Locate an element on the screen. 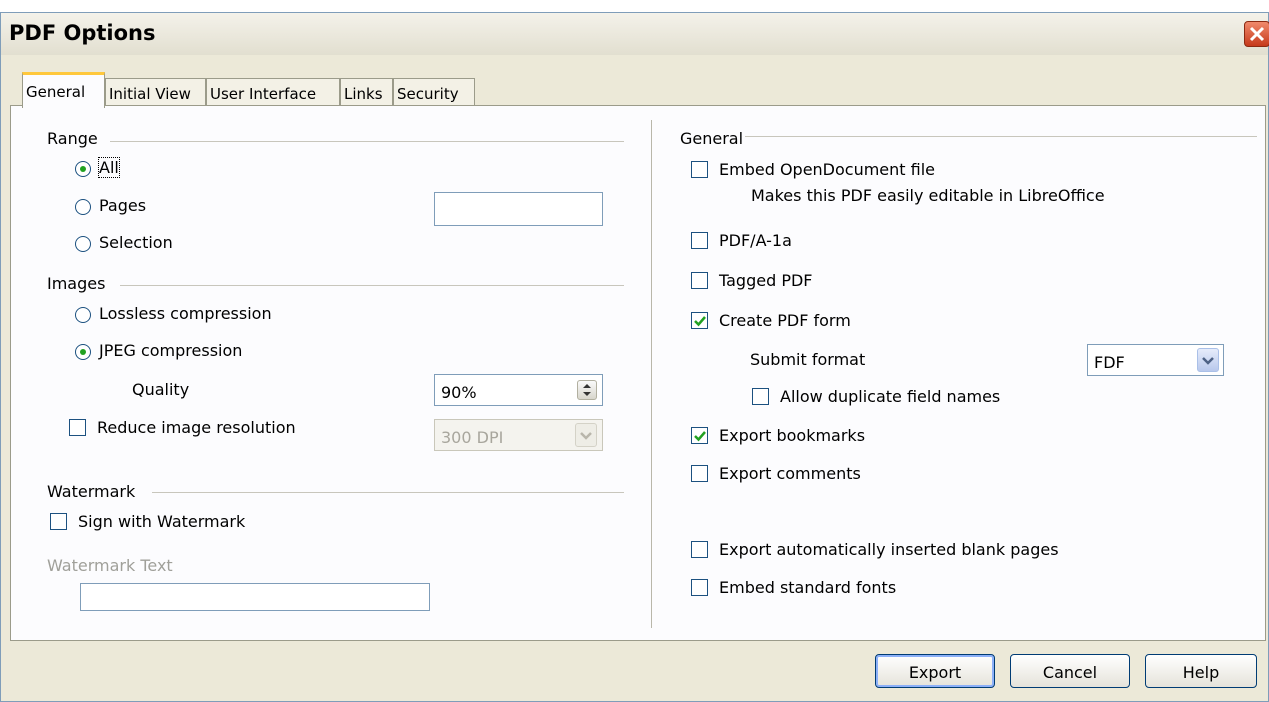 Image resolution: width=1269 pixels, height=702 pixels. export-blank-pages-checkbox is located at coordinates (699, 549).